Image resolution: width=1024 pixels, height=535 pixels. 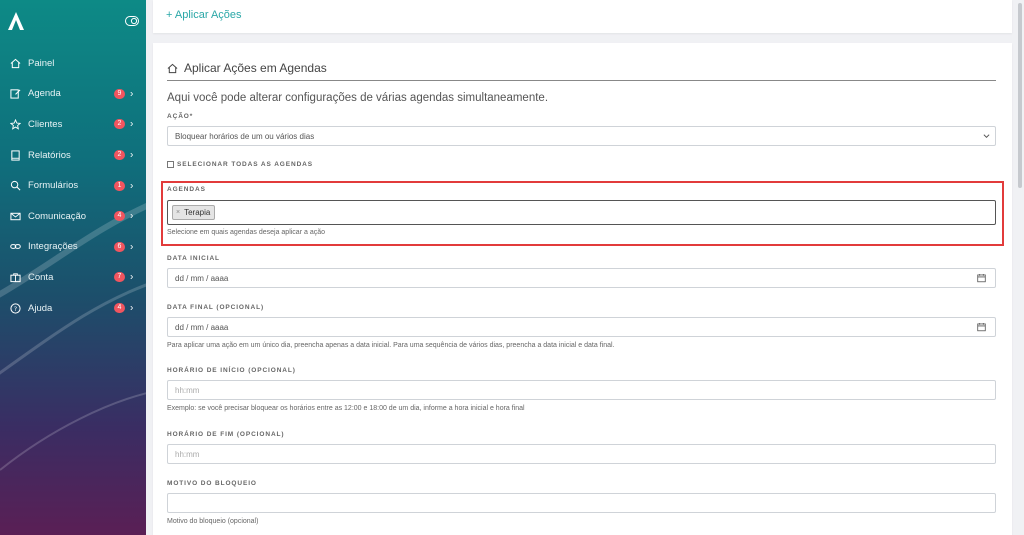 I want to click on page-title-text: Aplicar Ações em Agendas, so click(x=255, y=68).